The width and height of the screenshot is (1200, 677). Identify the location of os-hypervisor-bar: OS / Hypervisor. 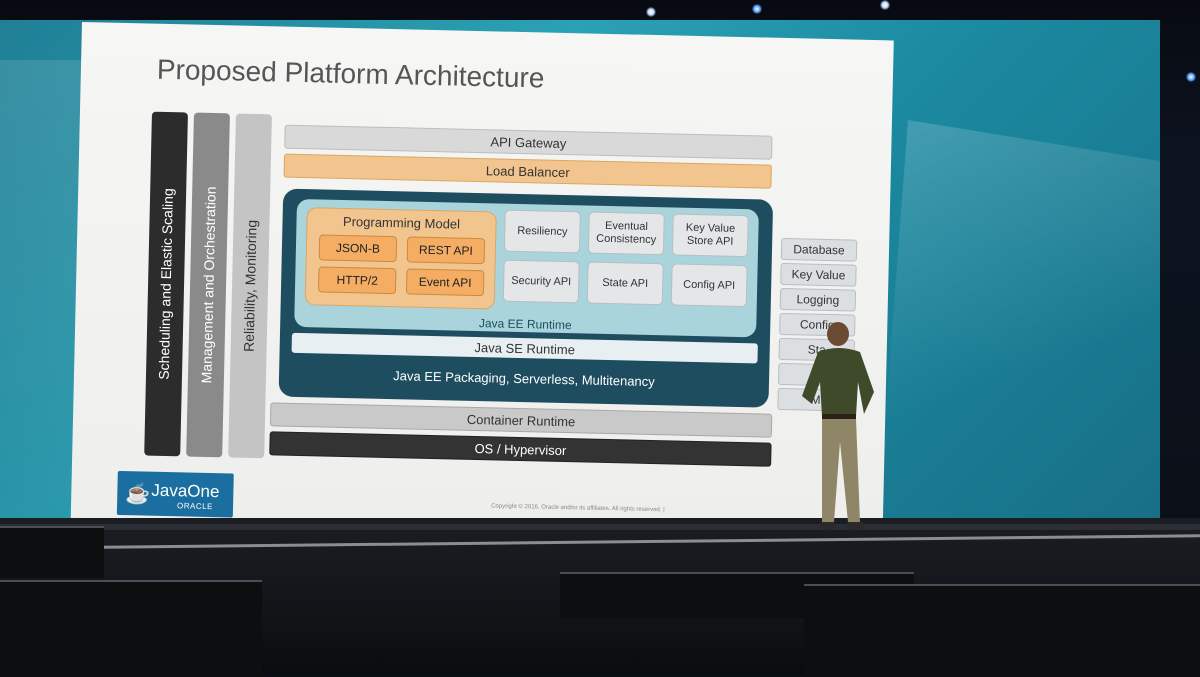
(520, 449).